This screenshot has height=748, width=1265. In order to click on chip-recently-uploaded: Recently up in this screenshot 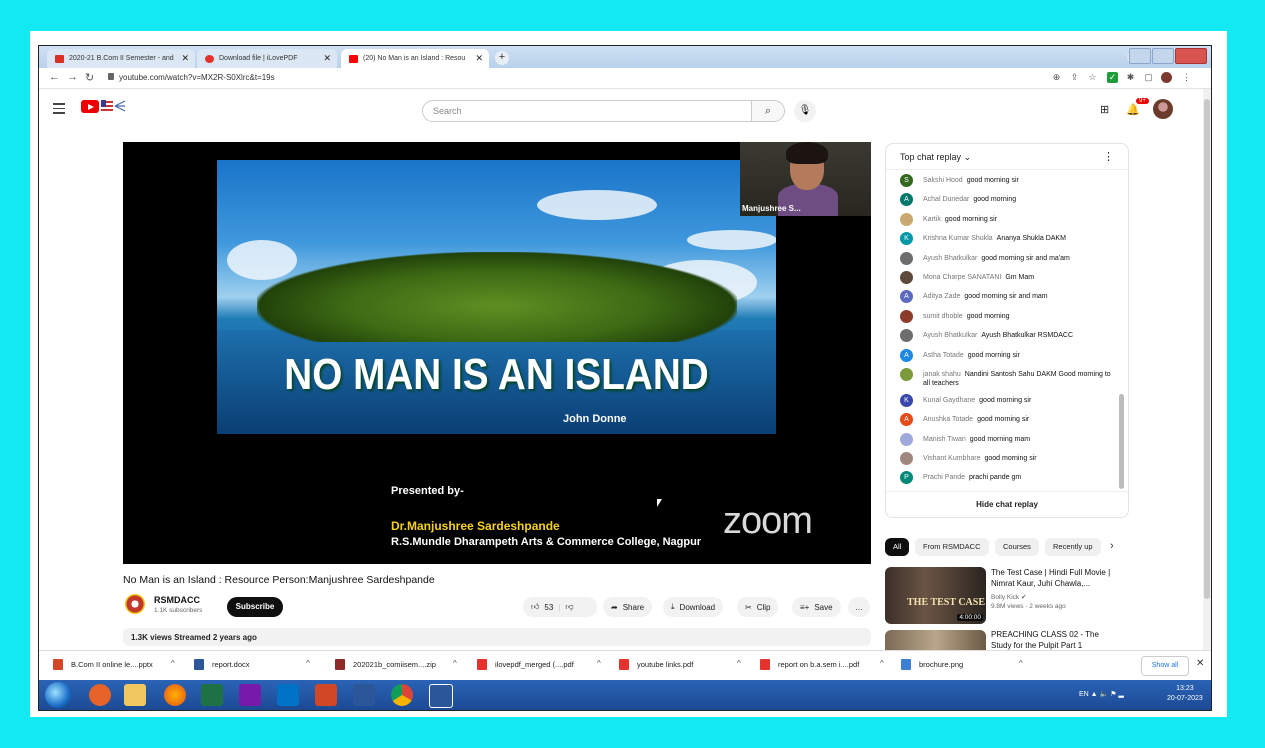, I will do `click(1073, 547)`.